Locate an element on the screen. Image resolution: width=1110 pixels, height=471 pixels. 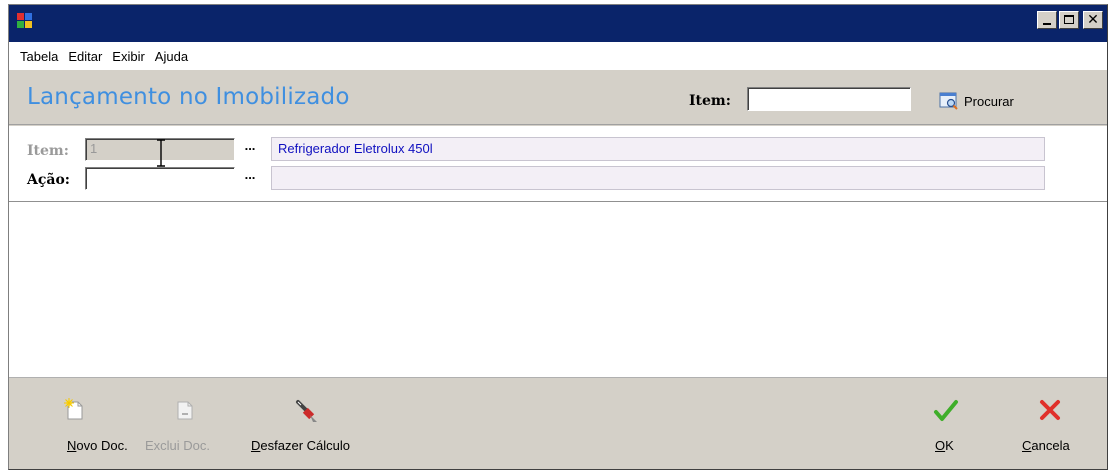
delete-doc-icon is located at coordinates (185, 410).